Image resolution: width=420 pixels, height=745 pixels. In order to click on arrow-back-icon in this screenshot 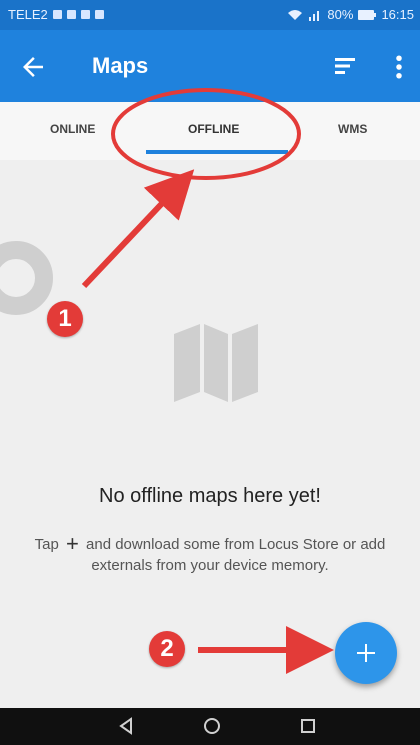, I will do `click(33, 67)`.